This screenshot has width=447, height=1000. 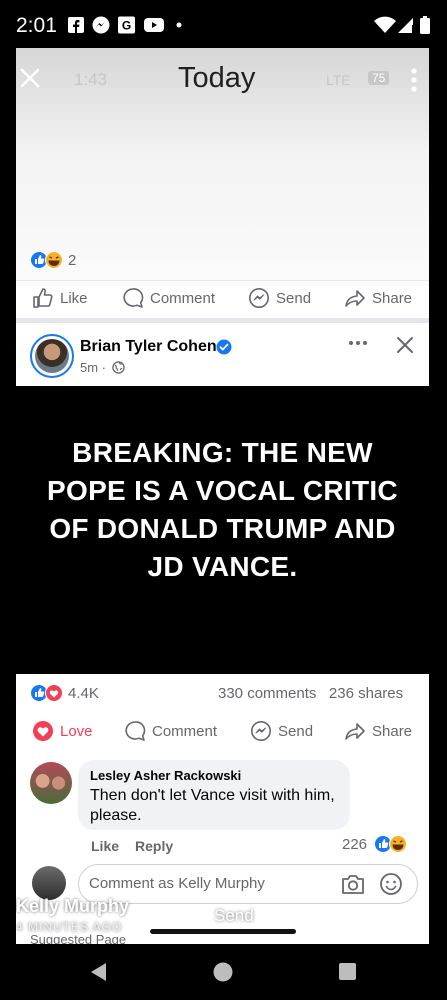 I want to click on share-button: Share, so click(x=378, y=731).